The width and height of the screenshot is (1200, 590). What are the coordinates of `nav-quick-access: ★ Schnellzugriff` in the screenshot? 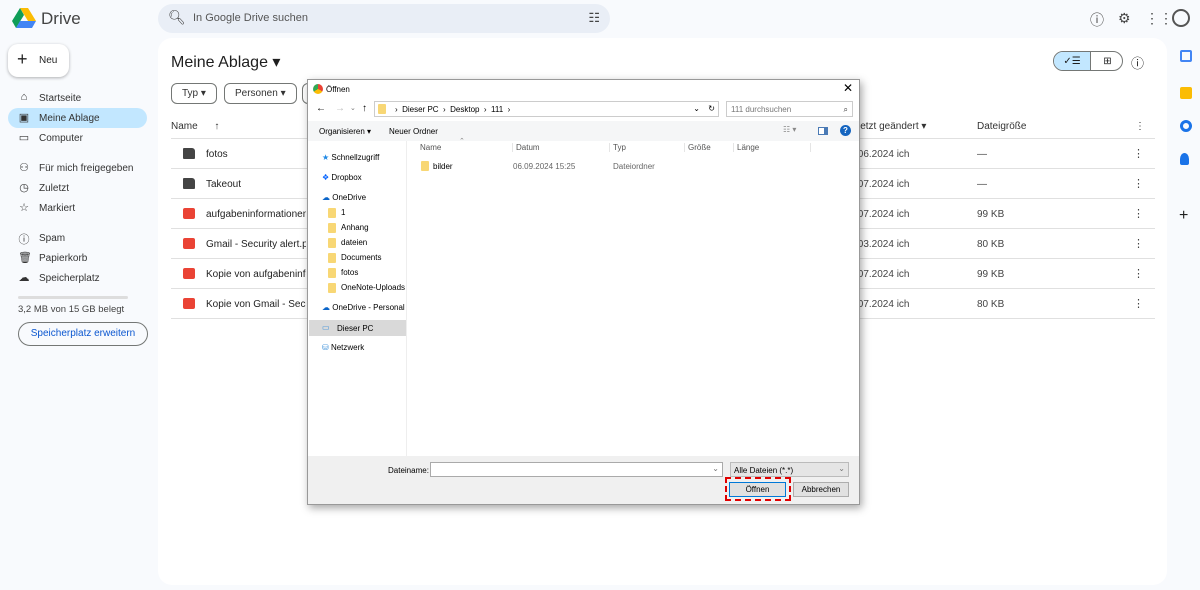 It's located at (350, 160).